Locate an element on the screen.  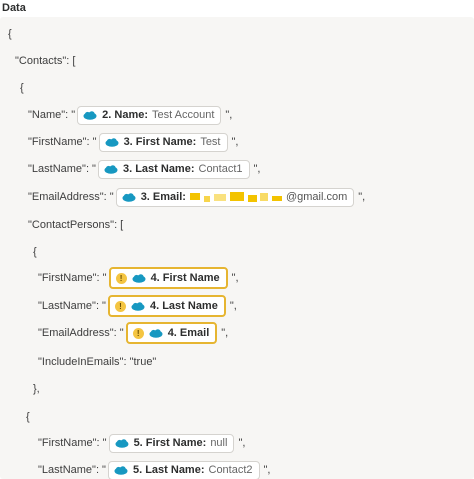
step-label: 2. Name: is located at coordinates (125, 115).